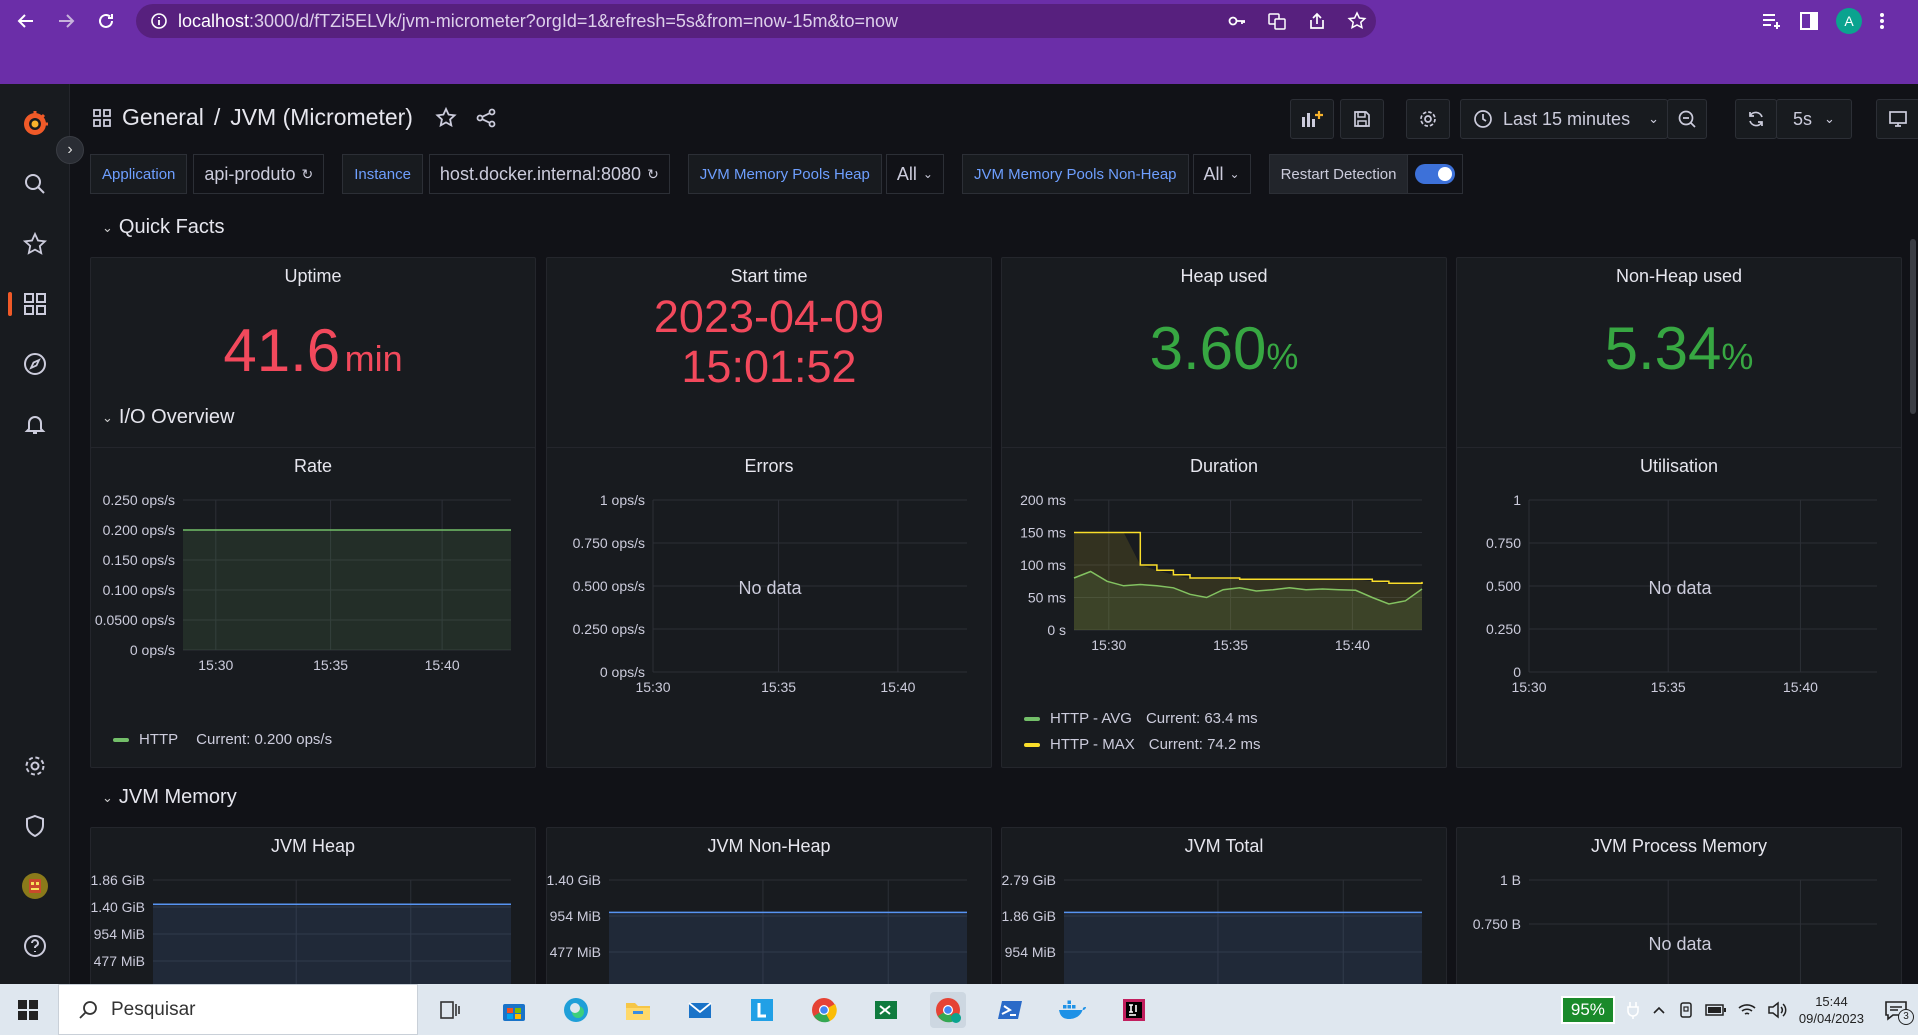  I want to click on chart-jvm-total: 2.79 GiB 1.86 GiB 954 MiB, so click(1212, 934).